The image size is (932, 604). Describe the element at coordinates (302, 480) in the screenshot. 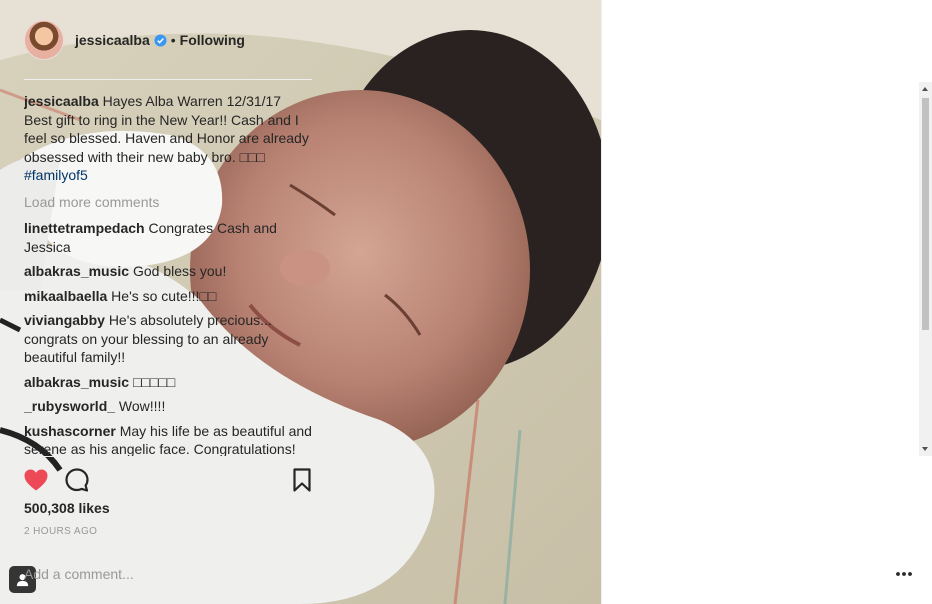

I see `bookmark-icon` at that location.